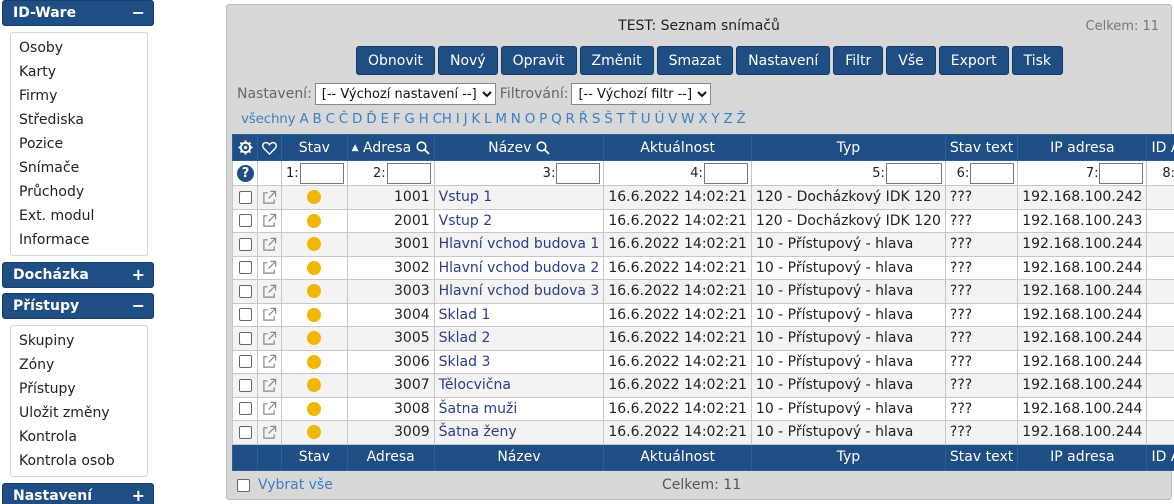  What do you see at coordinates (138, 13) in the screenshot?
I see `collapse-toggle-icon: −` at bounding box center [138, 13].